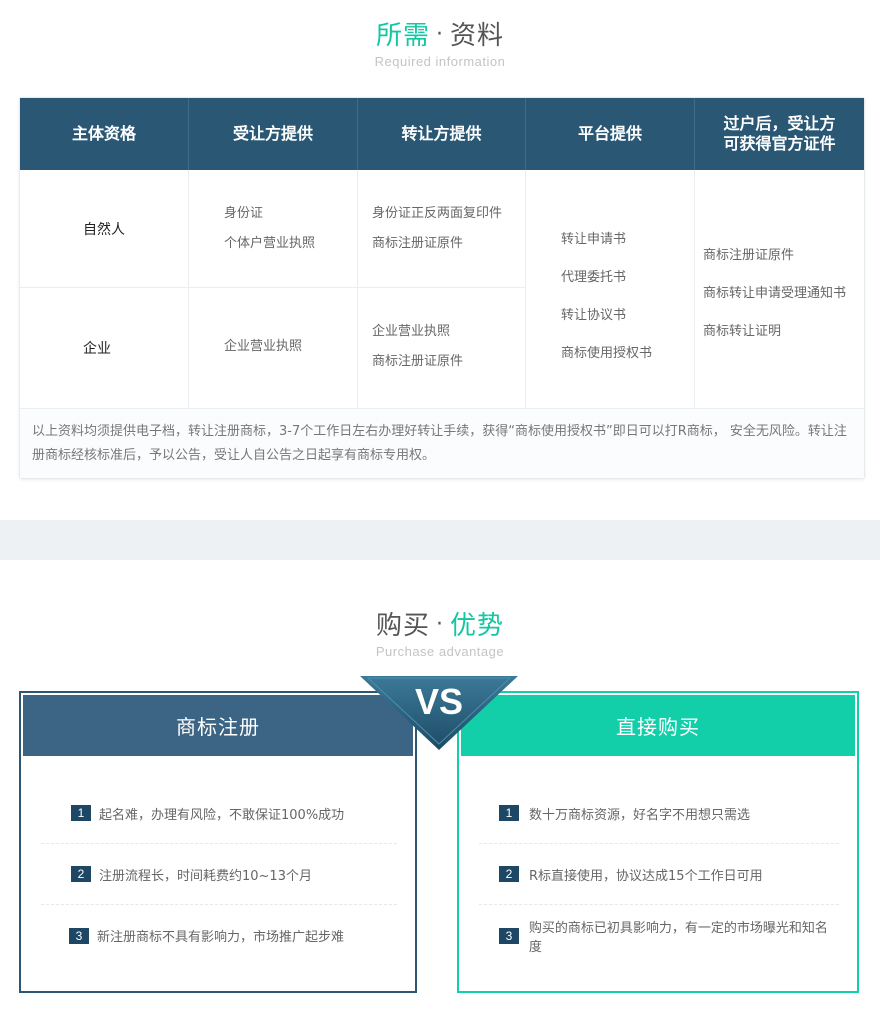 This screenshot has width=880, height=1034. I want to click on list-item: 2 注册流程长，时间耗费约10~13个月, so click(219, 874).